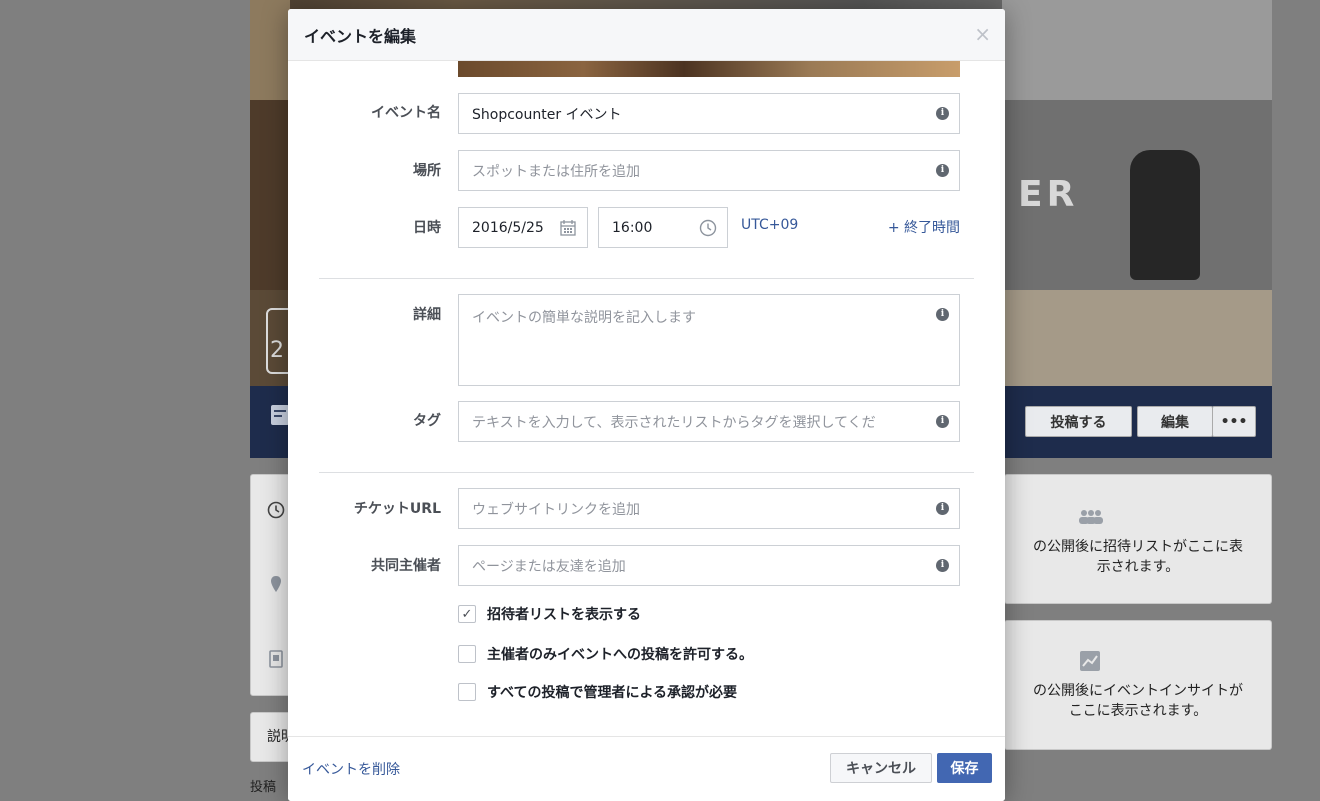  I want to click on hosts-only-post-option: 主催者のみイベントへの投稿を許可する。, so click(605, 654).